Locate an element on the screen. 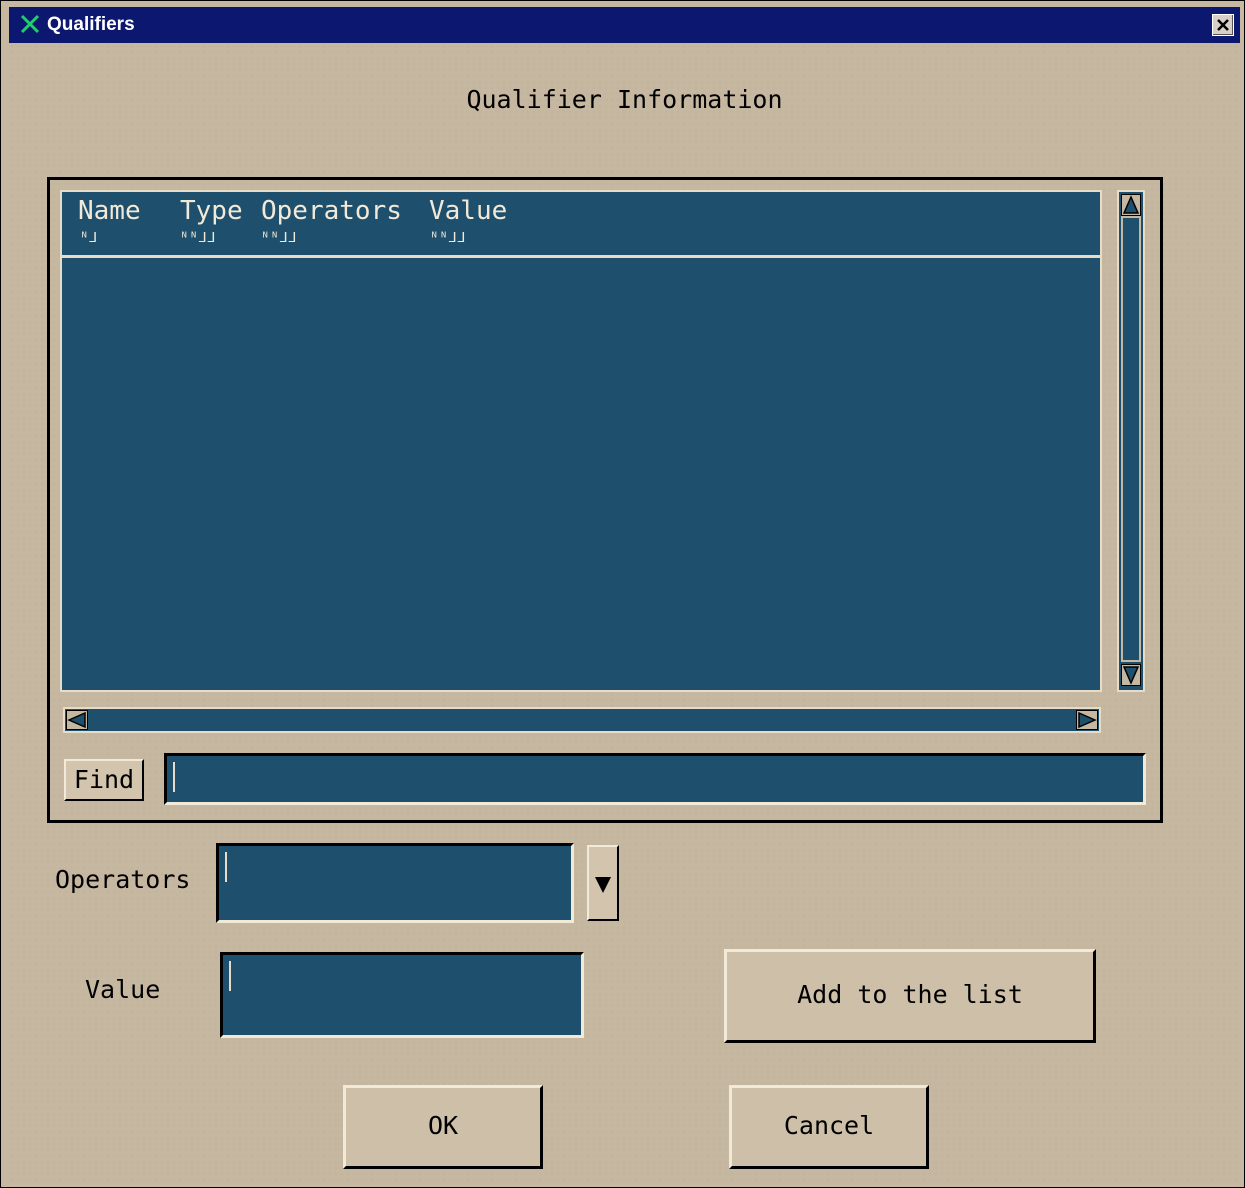  arrow-right-icon is located at coordinates (1087, 720).